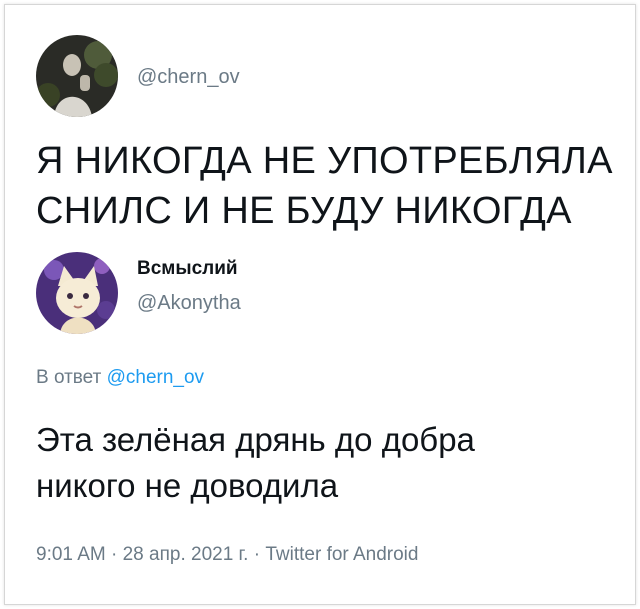 This screenshot has width=640, height=609. Describe the element at coordinates (71, 554) in the screenshot. I see `tweet-time: 9:01 AM` at that location.